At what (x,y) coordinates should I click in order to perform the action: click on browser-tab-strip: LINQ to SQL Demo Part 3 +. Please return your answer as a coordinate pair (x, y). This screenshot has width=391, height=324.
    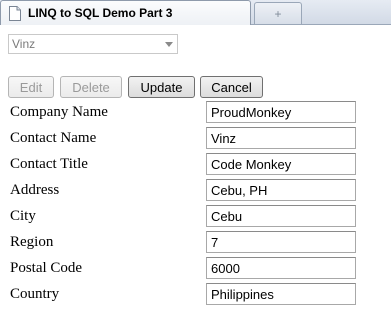
    Looking at the image, I should click on (195, 12).